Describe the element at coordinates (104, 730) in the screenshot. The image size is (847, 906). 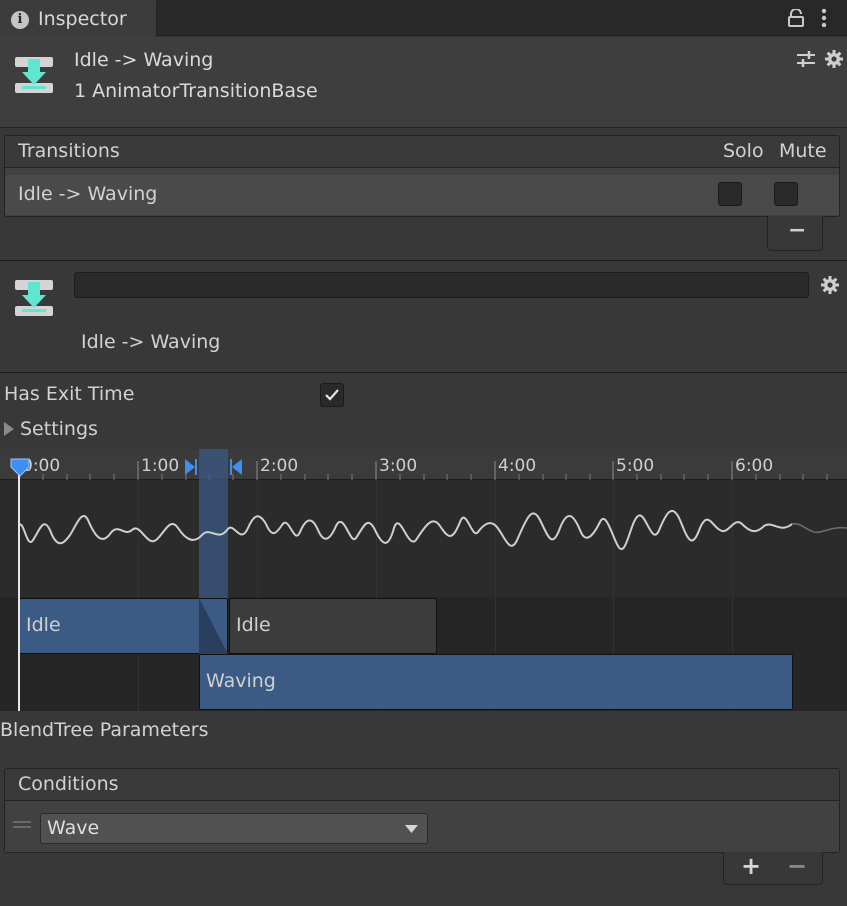
I see `blendtree-parameters-label: BlendTree Parameters` at that location.